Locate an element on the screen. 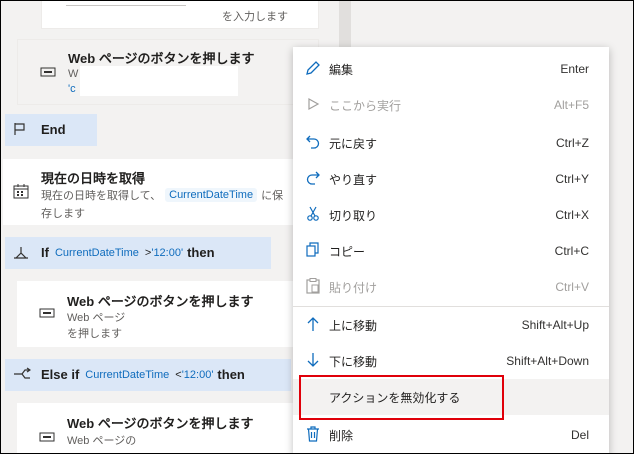 The image size is (634, 454). undo-icon is located at coordinates (313, 143).